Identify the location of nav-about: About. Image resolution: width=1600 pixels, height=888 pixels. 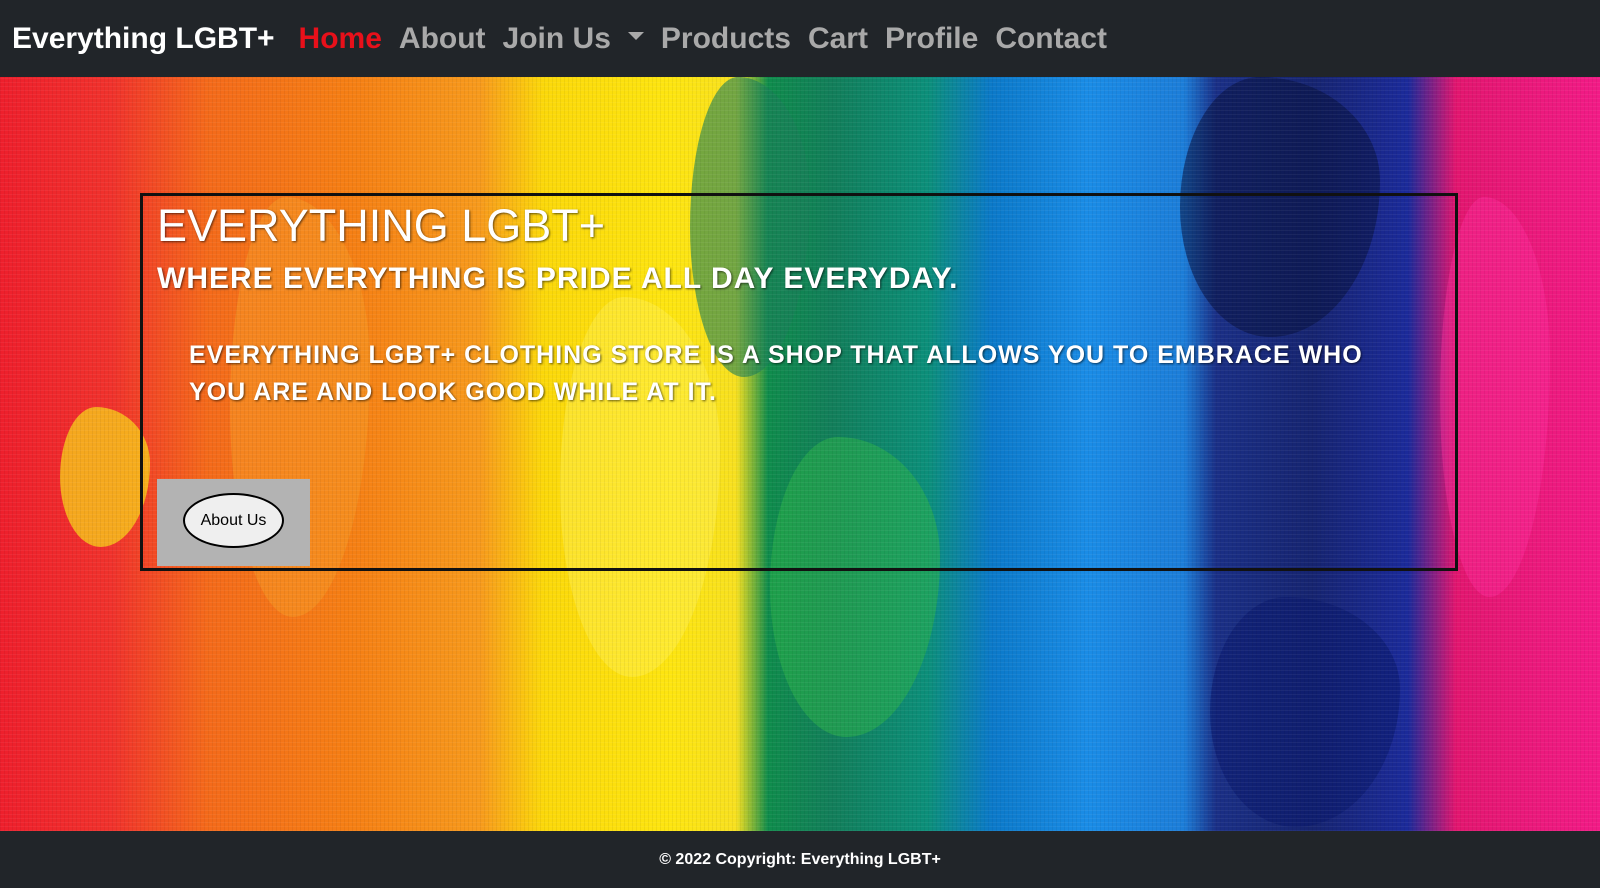
(442, 39).